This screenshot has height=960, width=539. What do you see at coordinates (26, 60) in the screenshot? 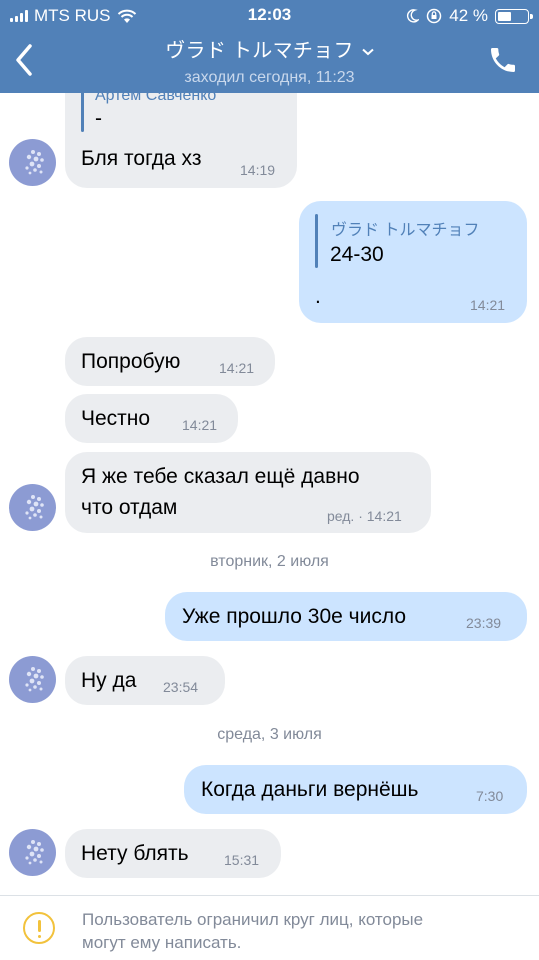
I see `chevron-left-icon` at bounding box center [26, 60].